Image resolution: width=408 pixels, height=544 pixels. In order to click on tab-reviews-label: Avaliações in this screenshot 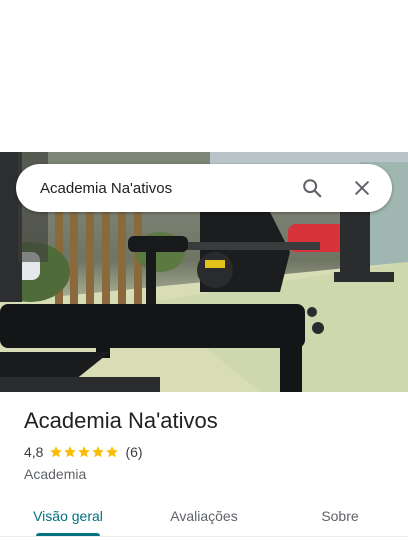, I will do `click(204, 516)`.